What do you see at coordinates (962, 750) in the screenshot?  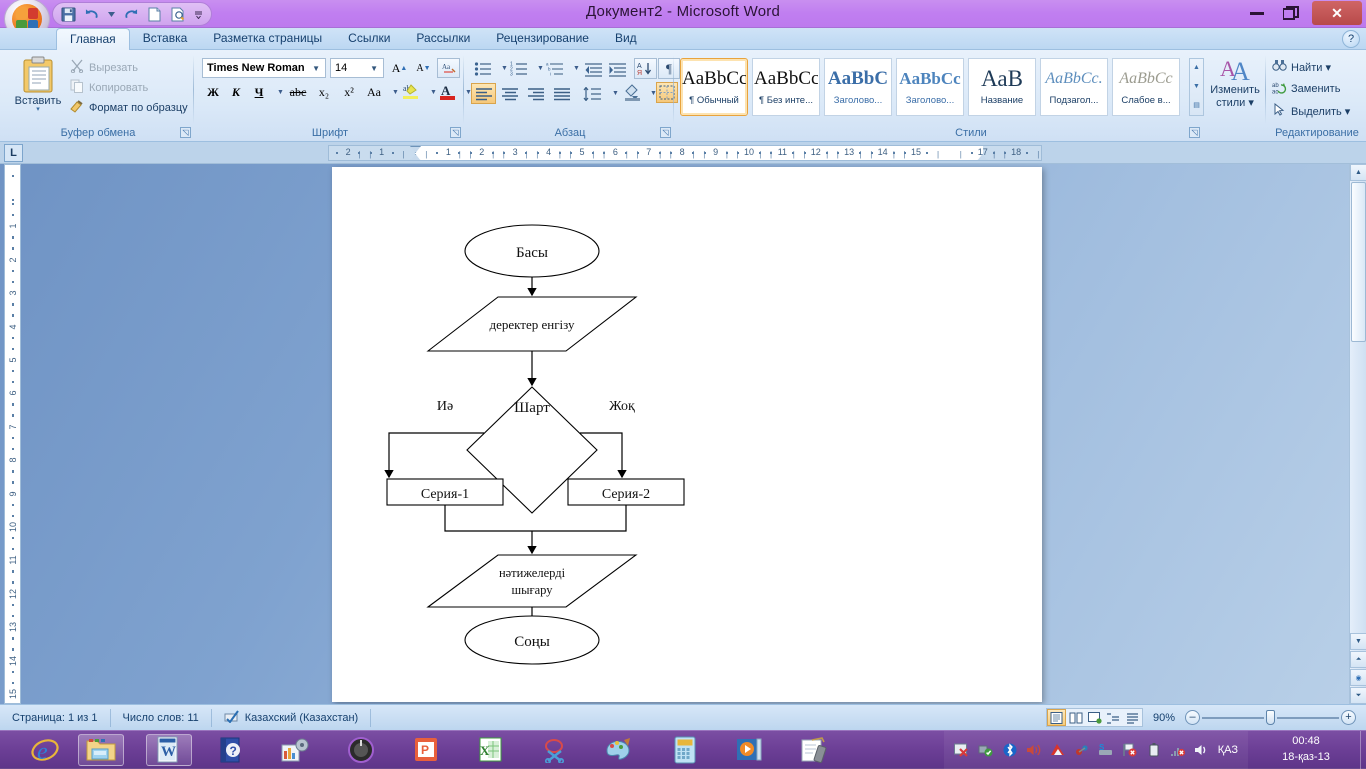 I see `network-error-icon` at bounding box center [962, 750].